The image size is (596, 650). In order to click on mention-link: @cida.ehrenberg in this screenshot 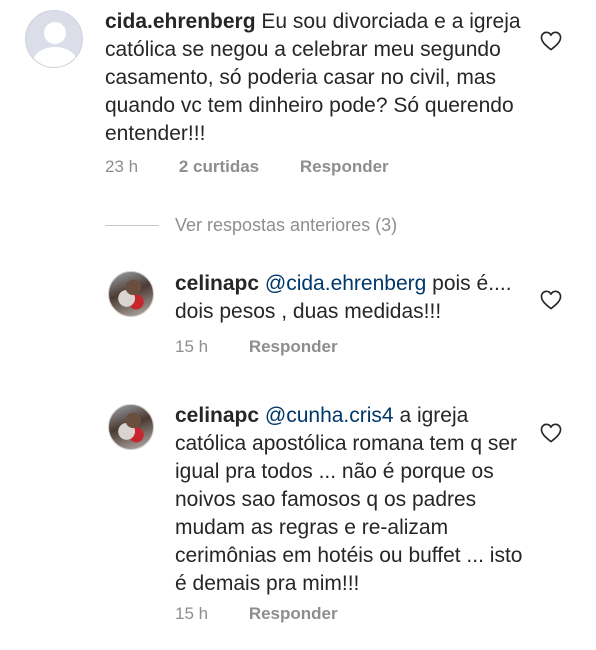, I will do `click(345, 283)`.